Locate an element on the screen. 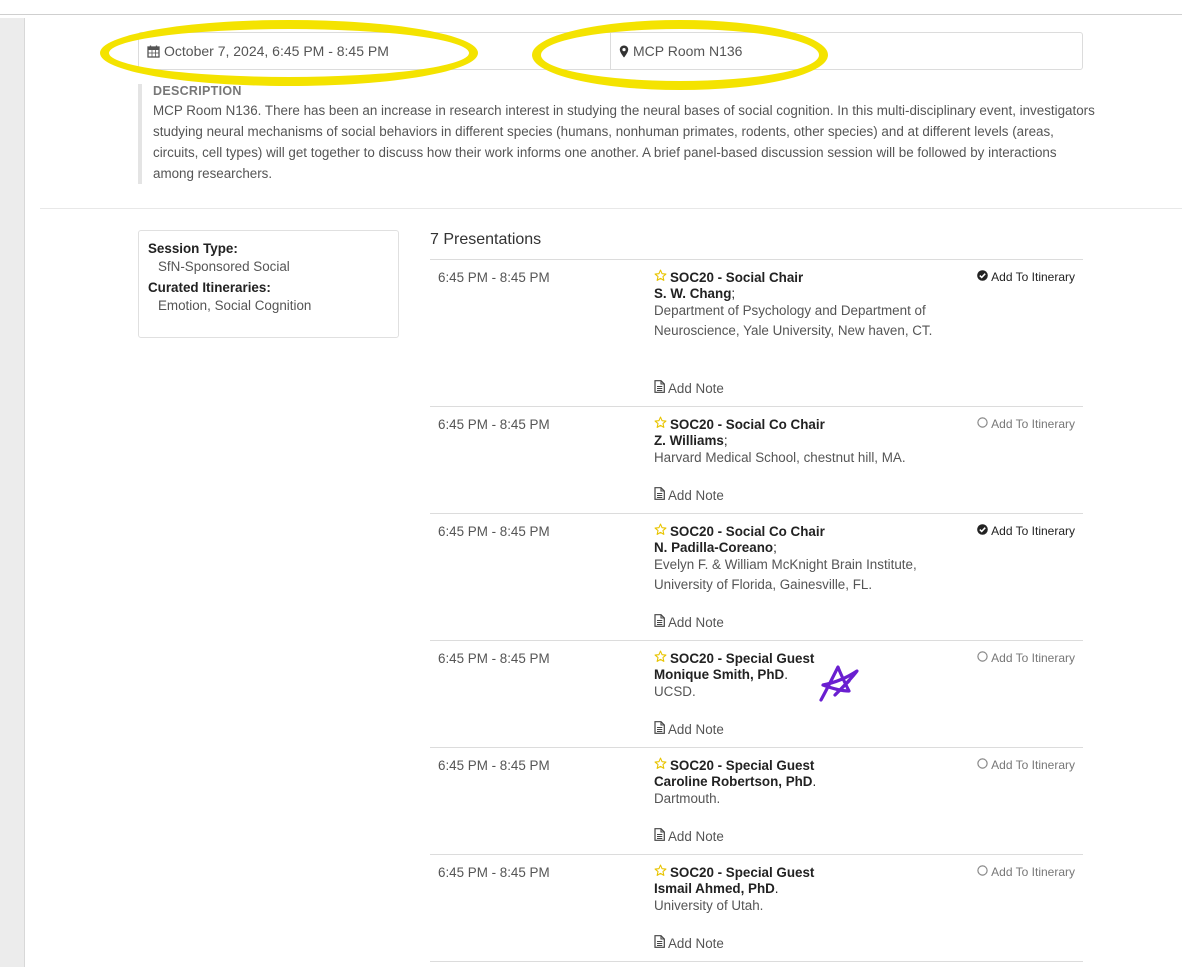  event-location-text: MCP Room N136 is located at coordinates (688, 51).